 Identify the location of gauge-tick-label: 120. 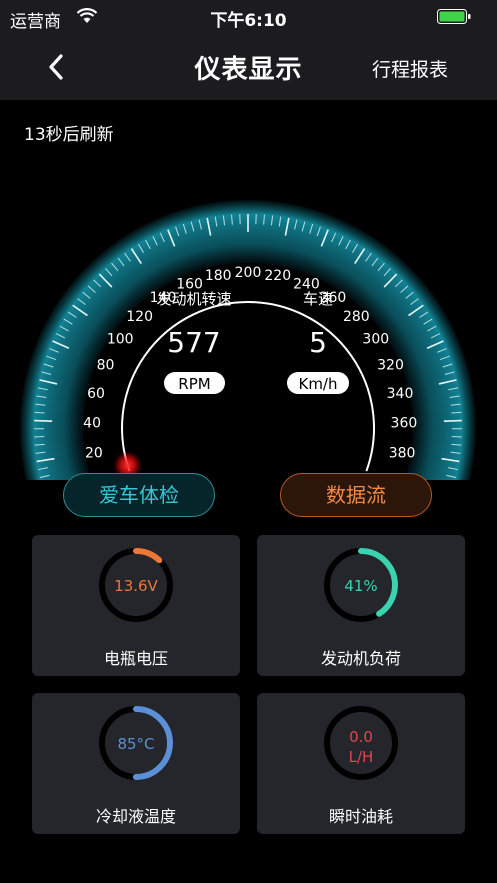
(139, 317).